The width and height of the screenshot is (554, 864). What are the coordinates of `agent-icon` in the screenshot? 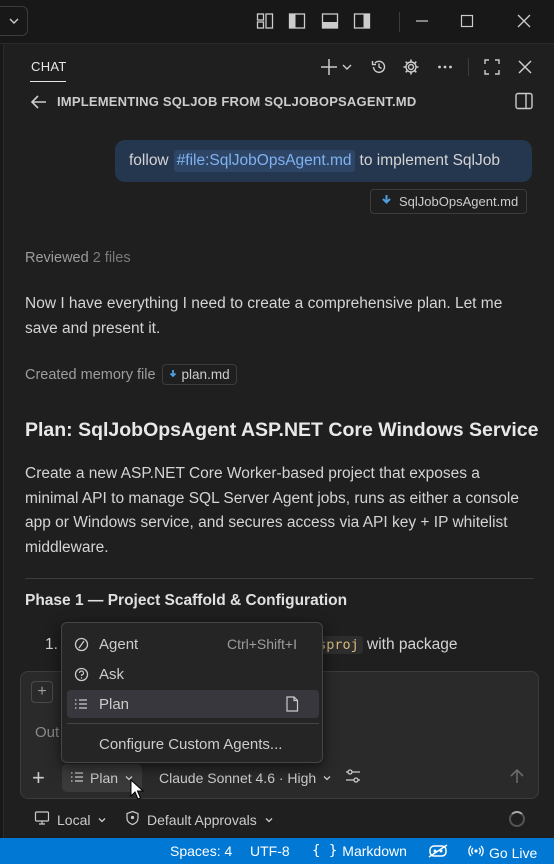 It's located at (81, 644).